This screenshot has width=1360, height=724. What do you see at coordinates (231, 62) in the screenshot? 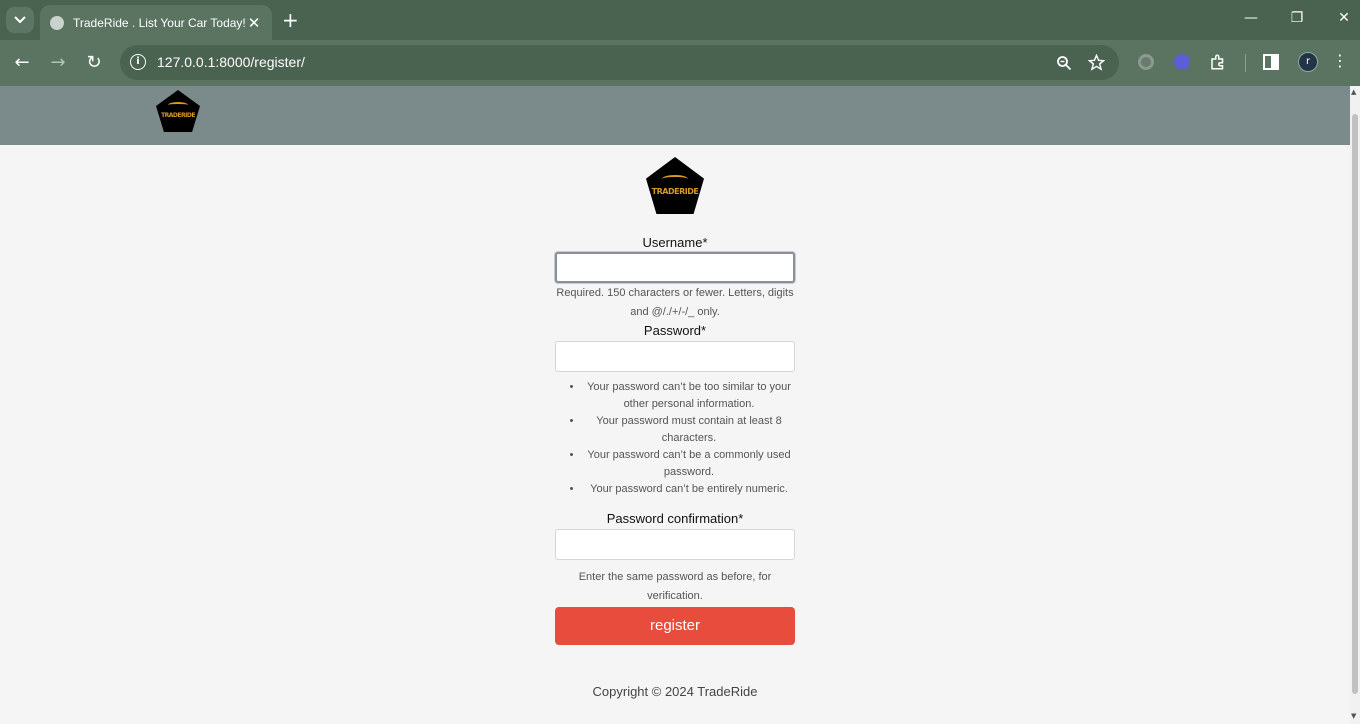
I see `url-text: 127.0.0.1:8000/register/` at bounding box center [231, 62].